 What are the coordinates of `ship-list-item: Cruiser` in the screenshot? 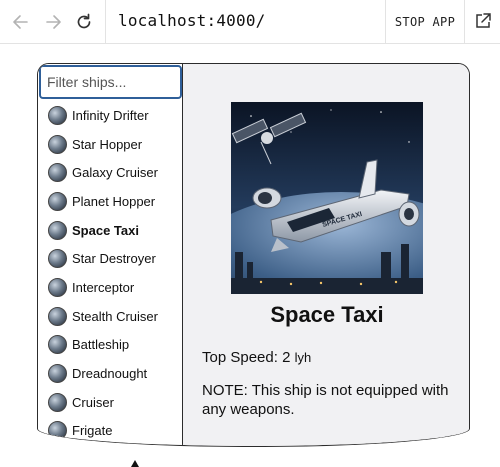 It's located at (110, 402).